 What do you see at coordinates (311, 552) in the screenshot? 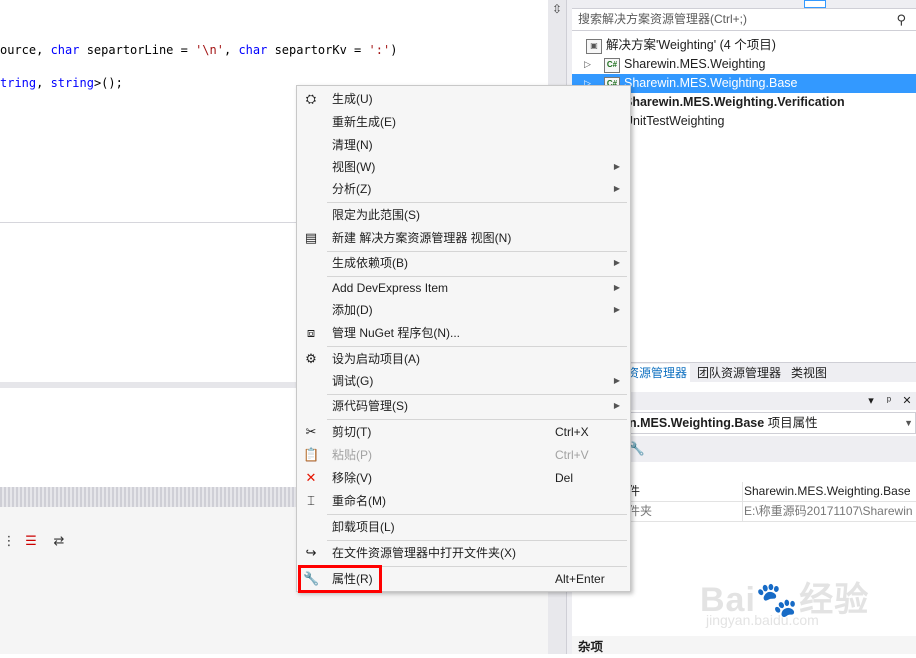
I see `open-folder-icon: ↪` at bounding box center [311, 552].